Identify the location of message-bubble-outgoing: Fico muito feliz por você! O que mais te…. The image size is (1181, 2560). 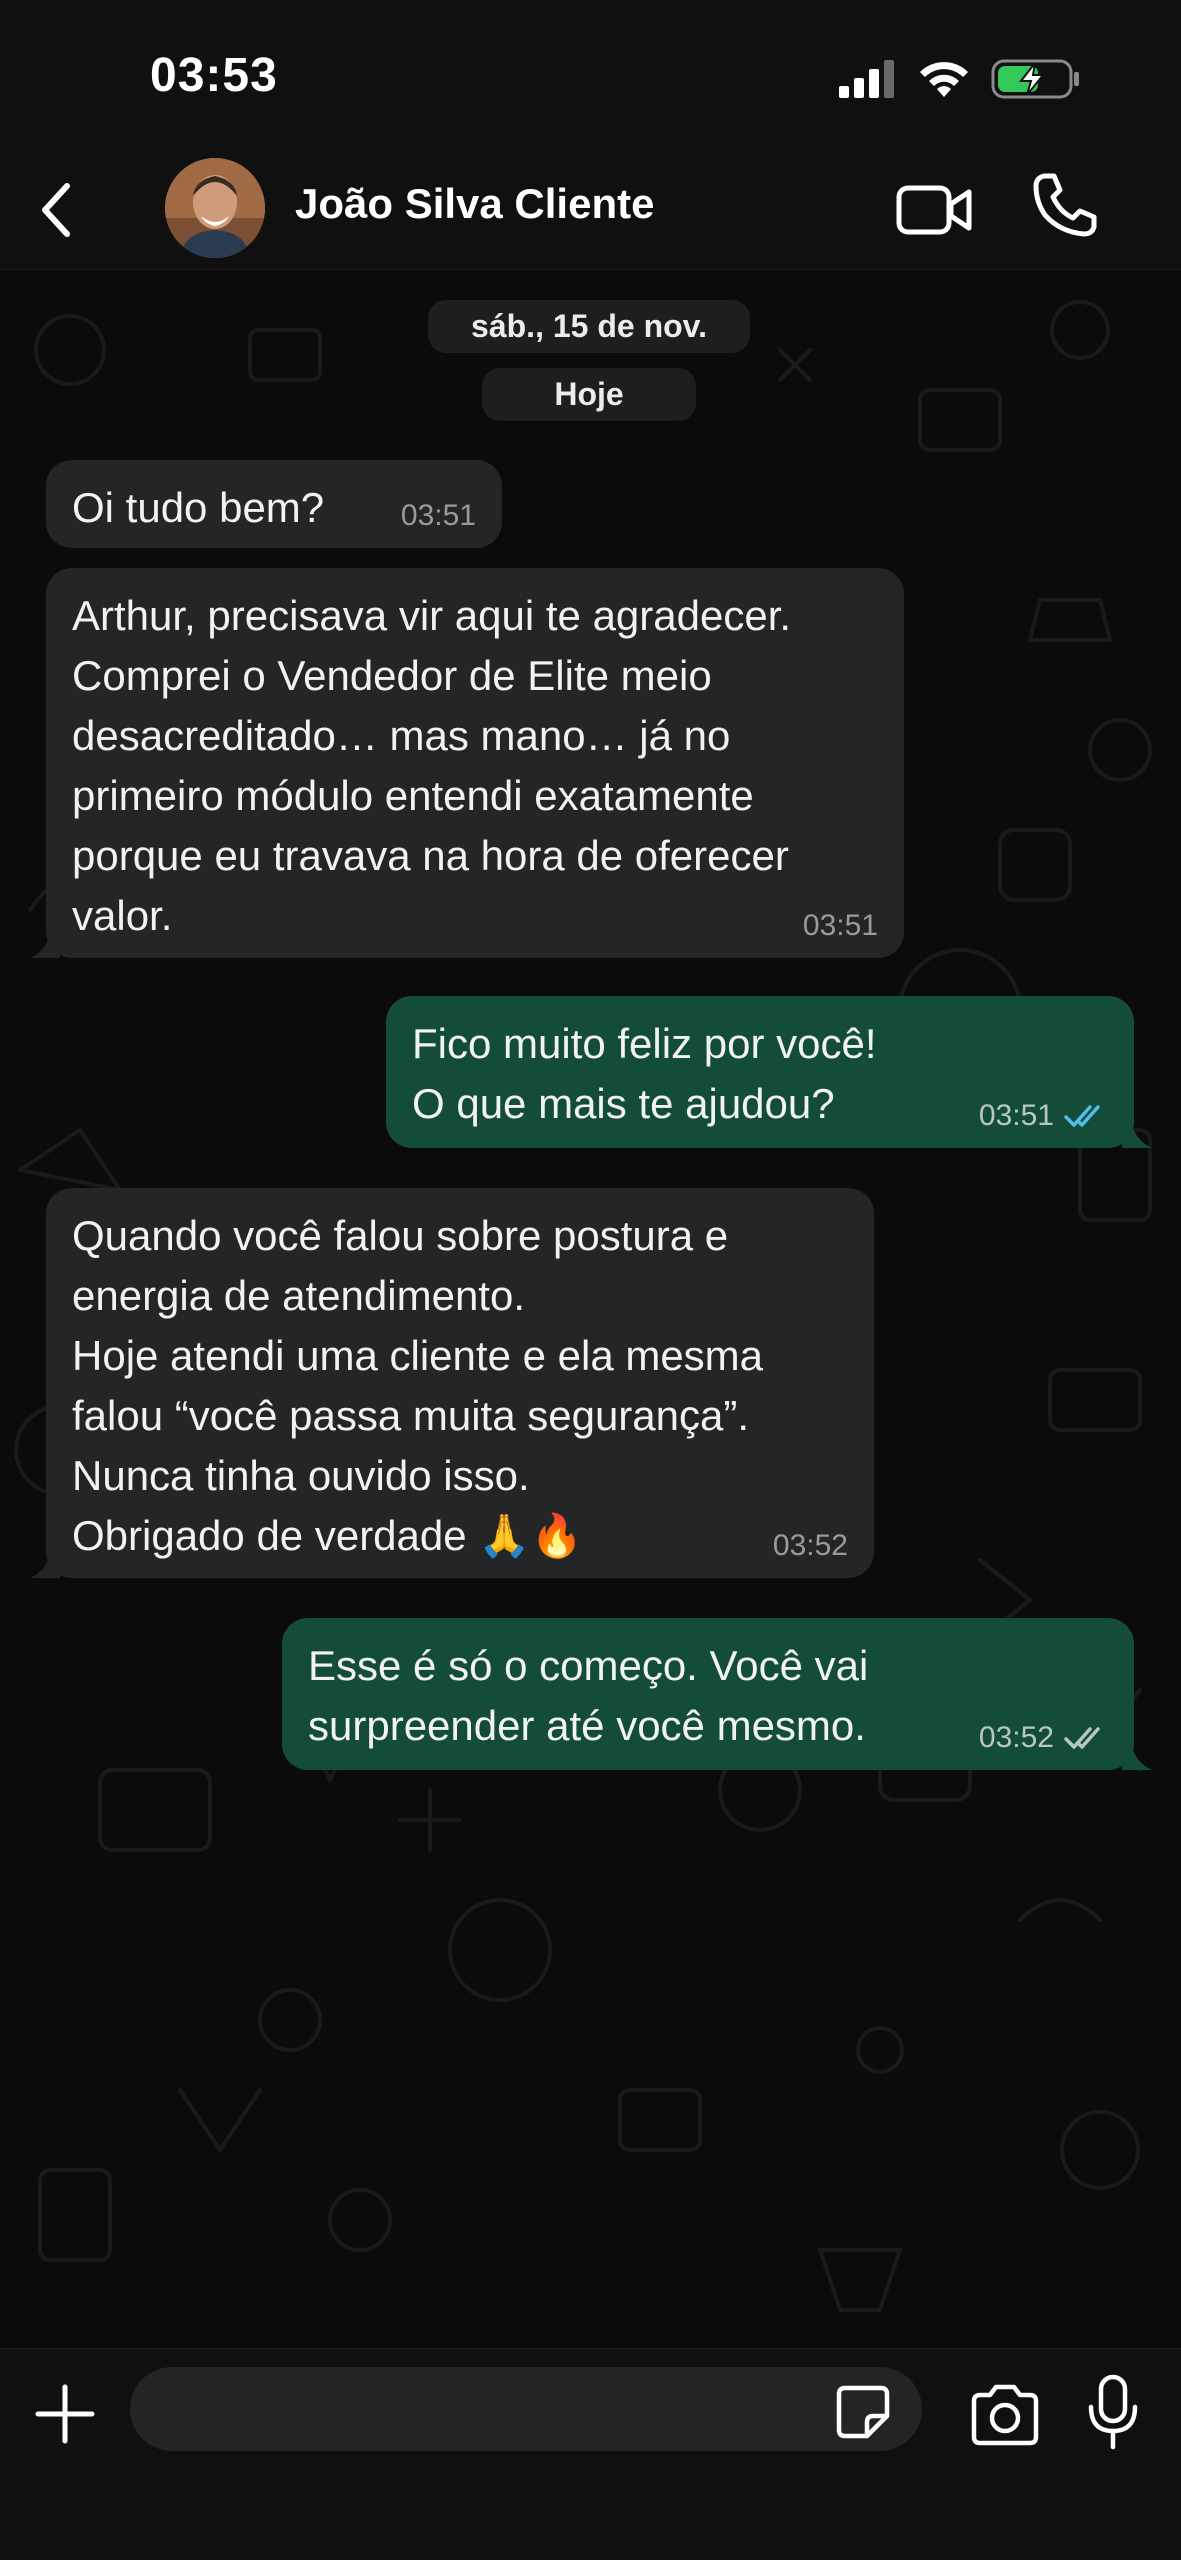
(760, 1072).